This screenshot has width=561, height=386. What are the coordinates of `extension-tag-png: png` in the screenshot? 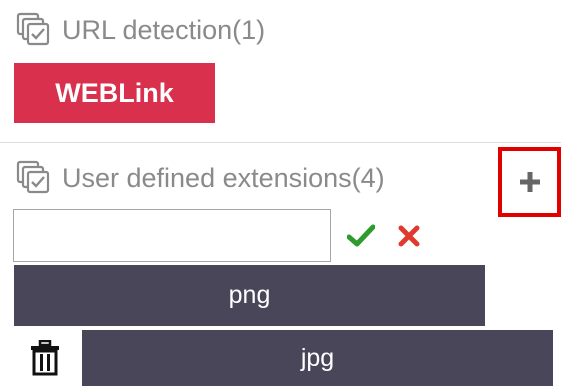 It's located at (249, 295).